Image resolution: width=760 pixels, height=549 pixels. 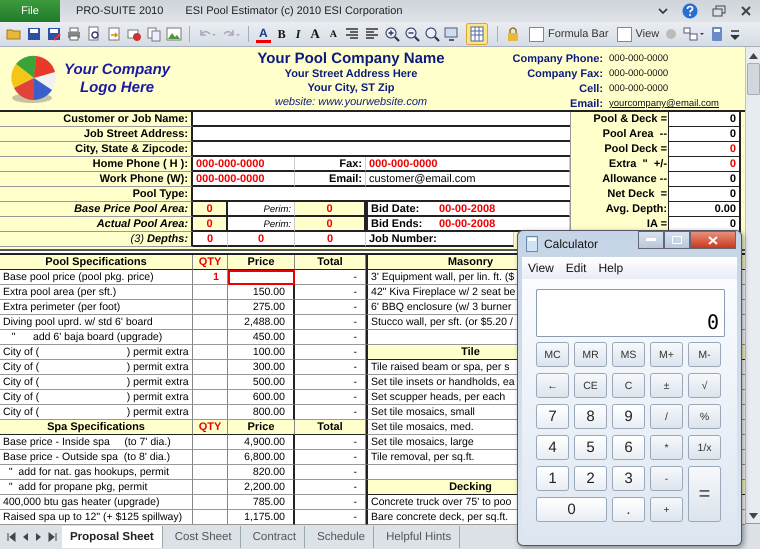 I want to click on picture-icon, so click(x=174, y=34).